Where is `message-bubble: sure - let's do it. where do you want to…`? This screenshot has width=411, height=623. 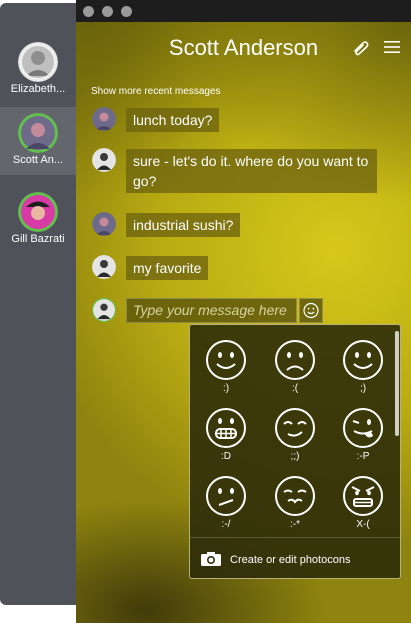 message-bubble: sure - let's do it. where do you want to… is located at coordinates (251, 171).